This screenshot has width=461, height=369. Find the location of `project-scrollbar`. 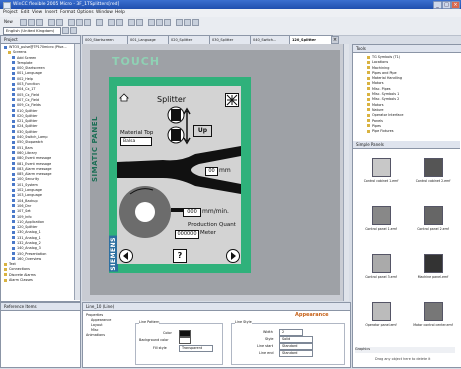

project-scrollbar is located at coordinates (77, 172).